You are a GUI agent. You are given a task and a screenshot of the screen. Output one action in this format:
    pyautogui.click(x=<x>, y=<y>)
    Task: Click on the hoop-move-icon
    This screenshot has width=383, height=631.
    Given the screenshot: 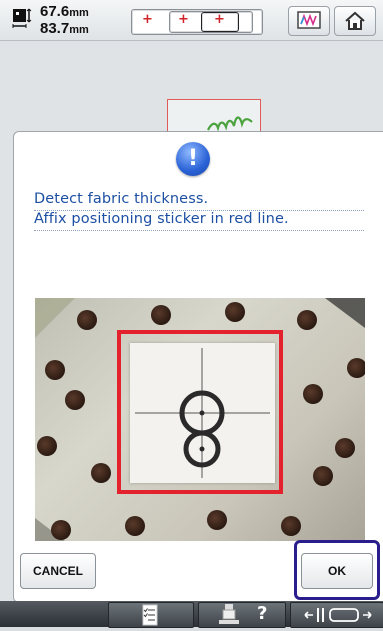 What is the action you would take?
    pyautogui.click(x=338, y=615)
    